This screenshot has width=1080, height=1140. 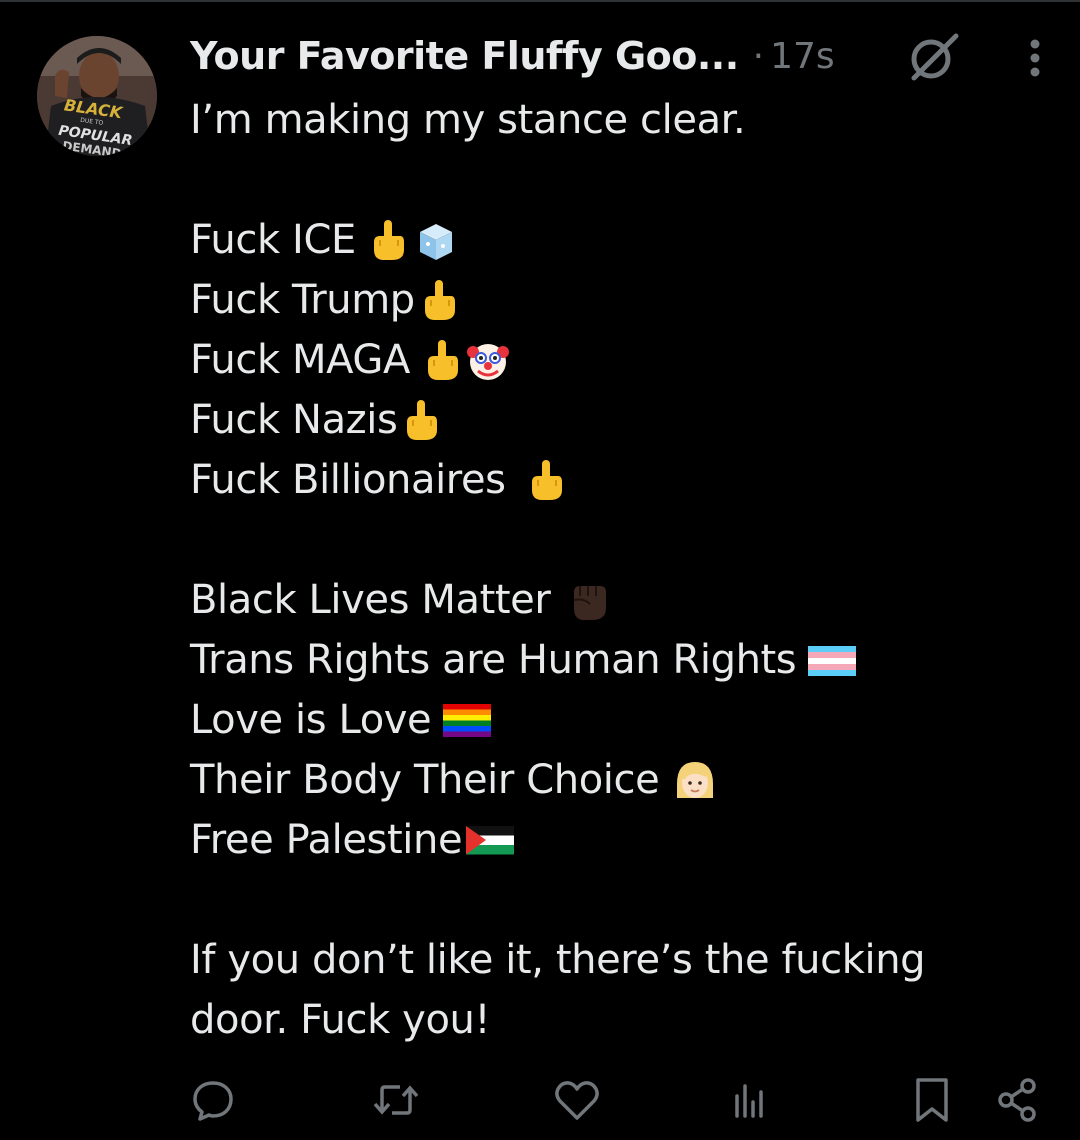 What do you see at coordinates (620, 840) in the screenshot?
I see `post-line: Free Palestine` at bounding box center [620, 840].